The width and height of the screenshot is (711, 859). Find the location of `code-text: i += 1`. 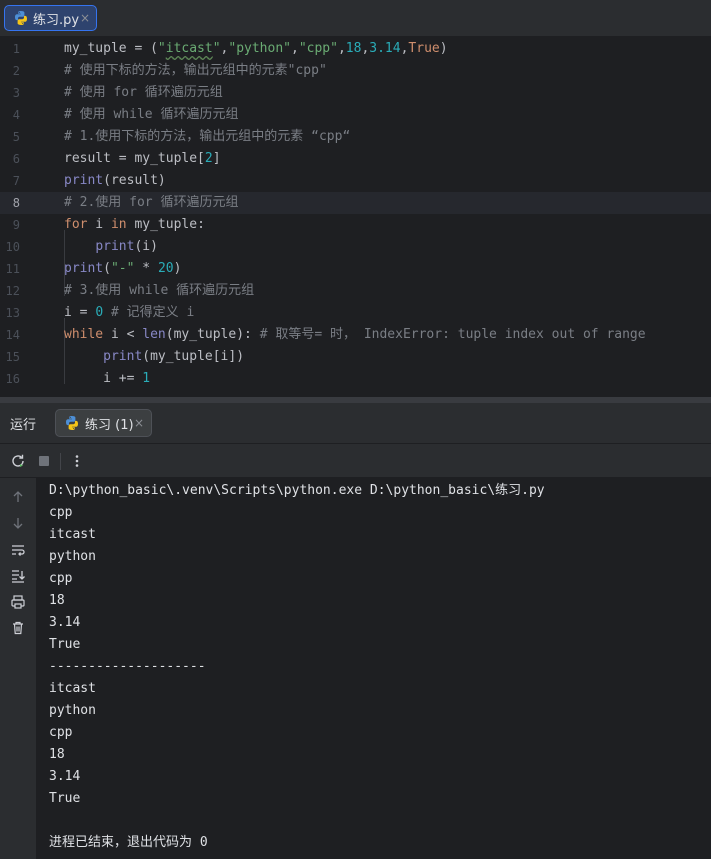

code-text: i += 1 is located at coordinates (107, 378).